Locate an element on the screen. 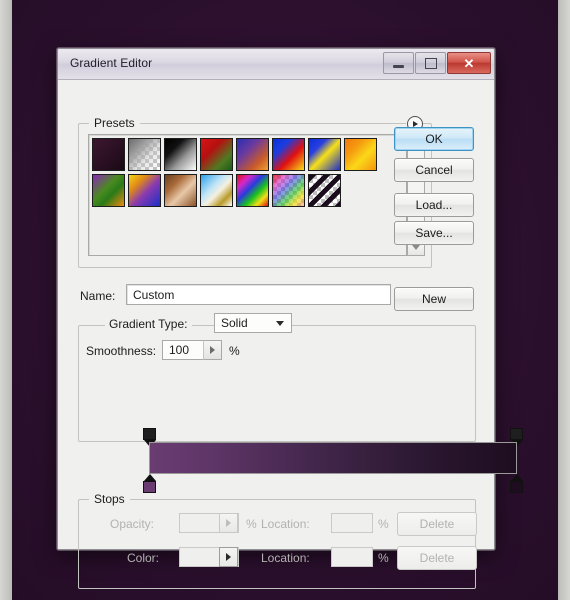 The height and width of the screenshot is (600, 570). minimize-icon is located at coordinates (398, 66).